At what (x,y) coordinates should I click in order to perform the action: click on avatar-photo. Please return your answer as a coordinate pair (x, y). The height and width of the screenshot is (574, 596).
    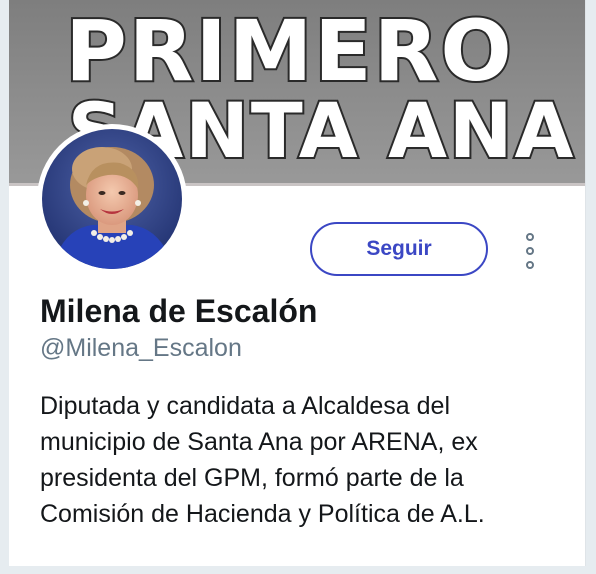
    Looking at the image, I should click on (112, 199).